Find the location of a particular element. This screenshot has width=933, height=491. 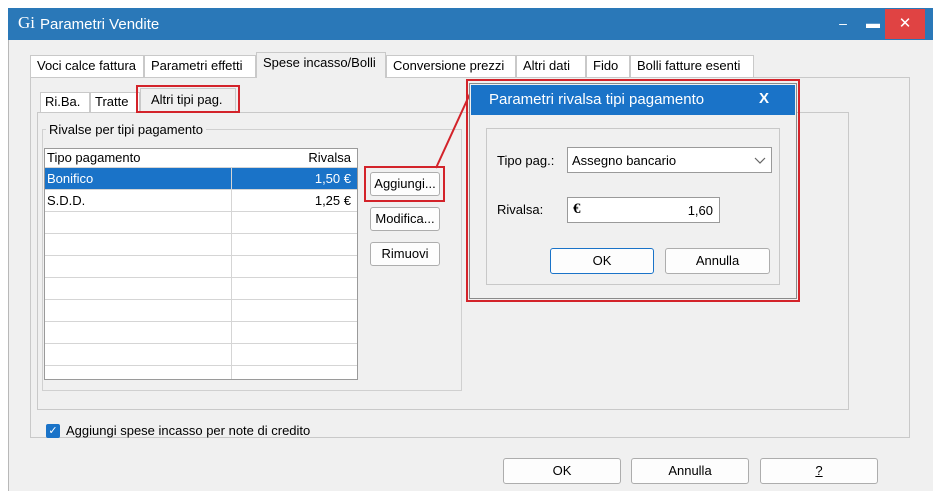

tipo-pag-label: Tipo pag.: is located at coordinates (526, 160).